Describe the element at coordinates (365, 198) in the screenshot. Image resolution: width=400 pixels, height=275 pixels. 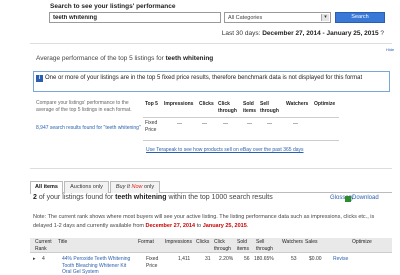
I see `download-link: Download` at that location.